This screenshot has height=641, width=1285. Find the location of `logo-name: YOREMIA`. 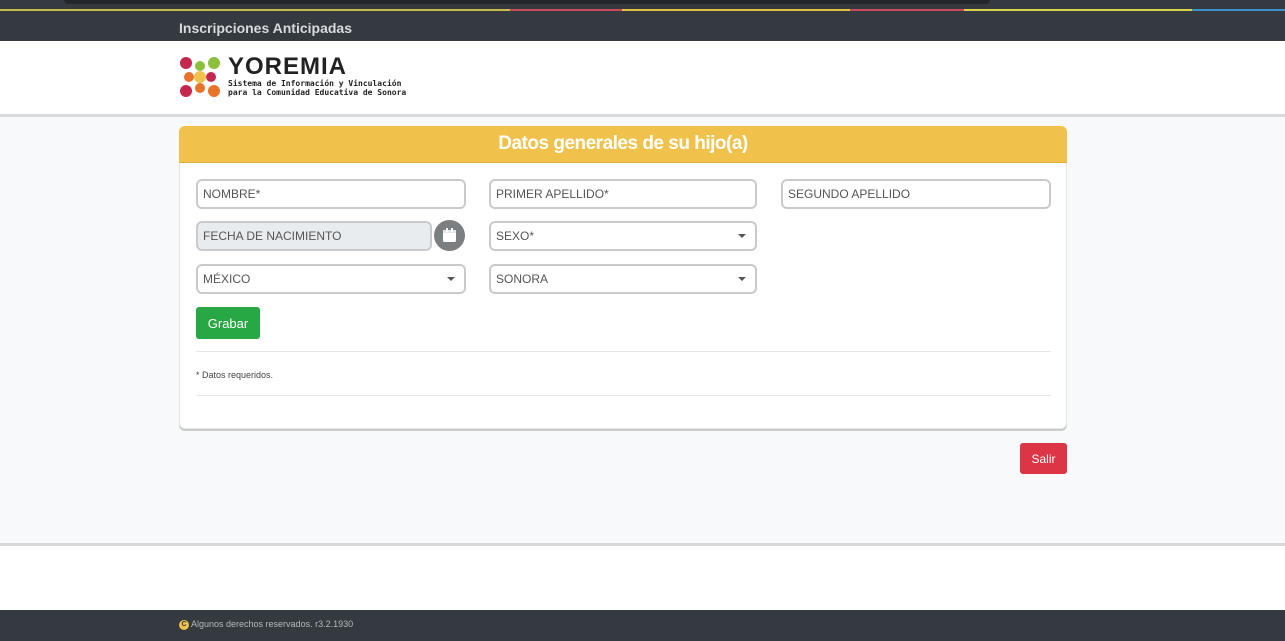

logo-name: YOREMIA is located at coordinates (288, 66).